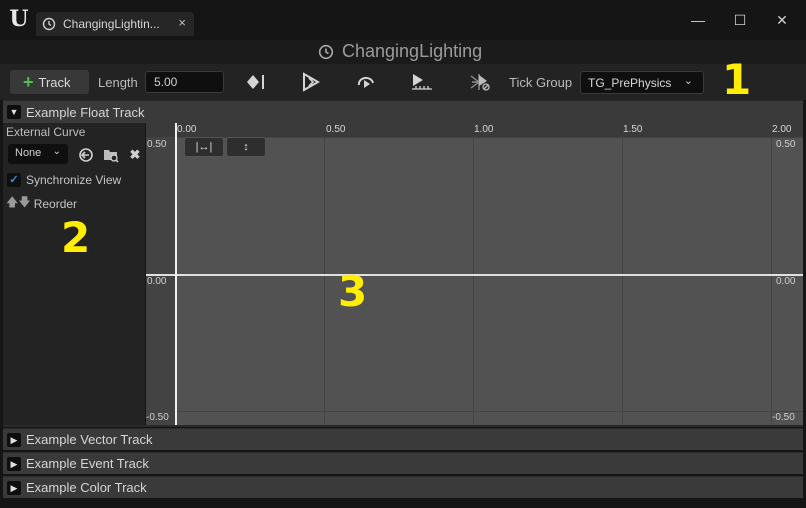  What do you see at coordinates (782, 20) in the screenshot?
I see `close-window-button: ✕` at bounding box center [782, 20].